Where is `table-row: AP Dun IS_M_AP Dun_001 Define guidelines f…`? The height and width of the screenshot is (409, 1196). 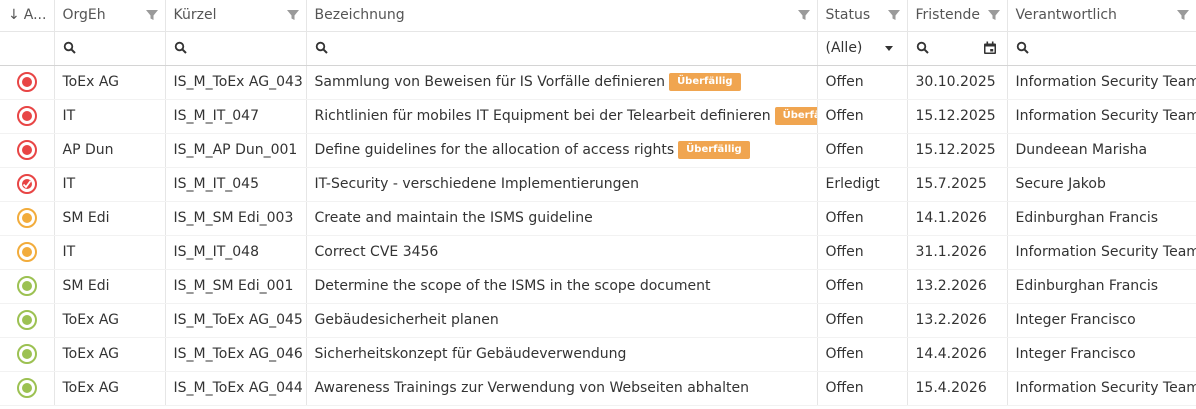 table-row: AP Dun IS_M_AP Dun_001 Define guidelines f… is located at coordinates (598, 150).